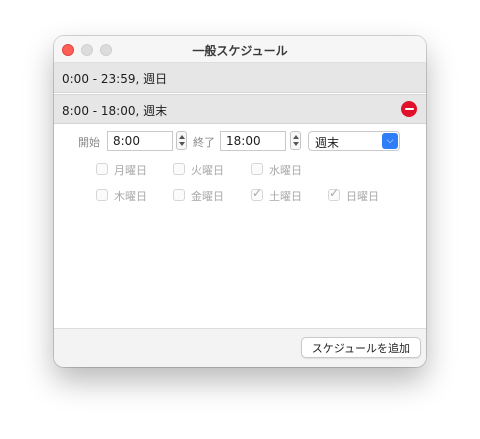  Describe the element at coordinates (207, 196) in the screenshot. I see `checkbox-friday-label: 金曜日` at that location.